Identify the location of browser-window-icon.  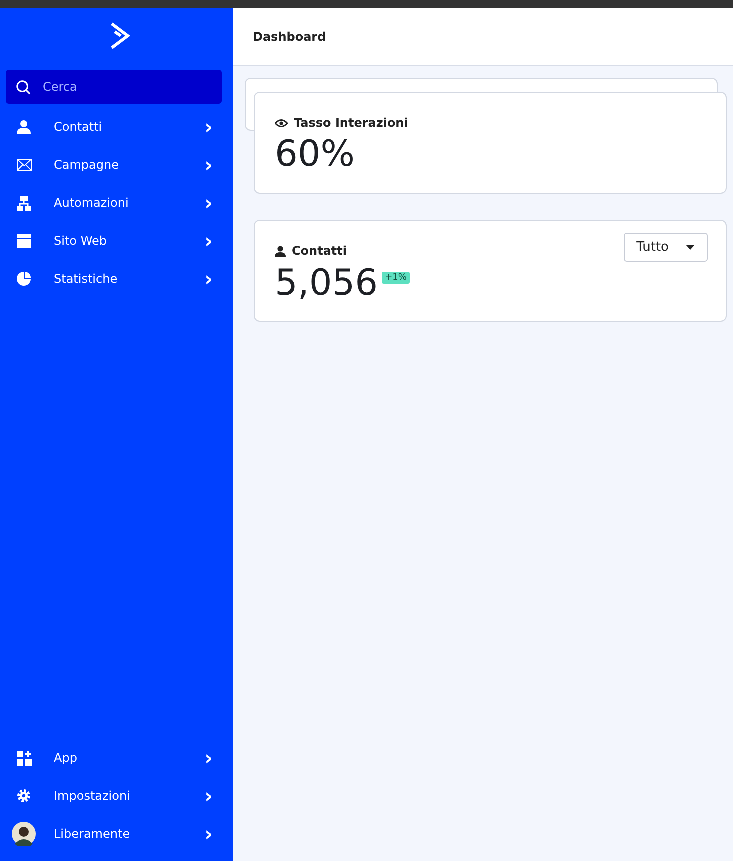
(24, 241).